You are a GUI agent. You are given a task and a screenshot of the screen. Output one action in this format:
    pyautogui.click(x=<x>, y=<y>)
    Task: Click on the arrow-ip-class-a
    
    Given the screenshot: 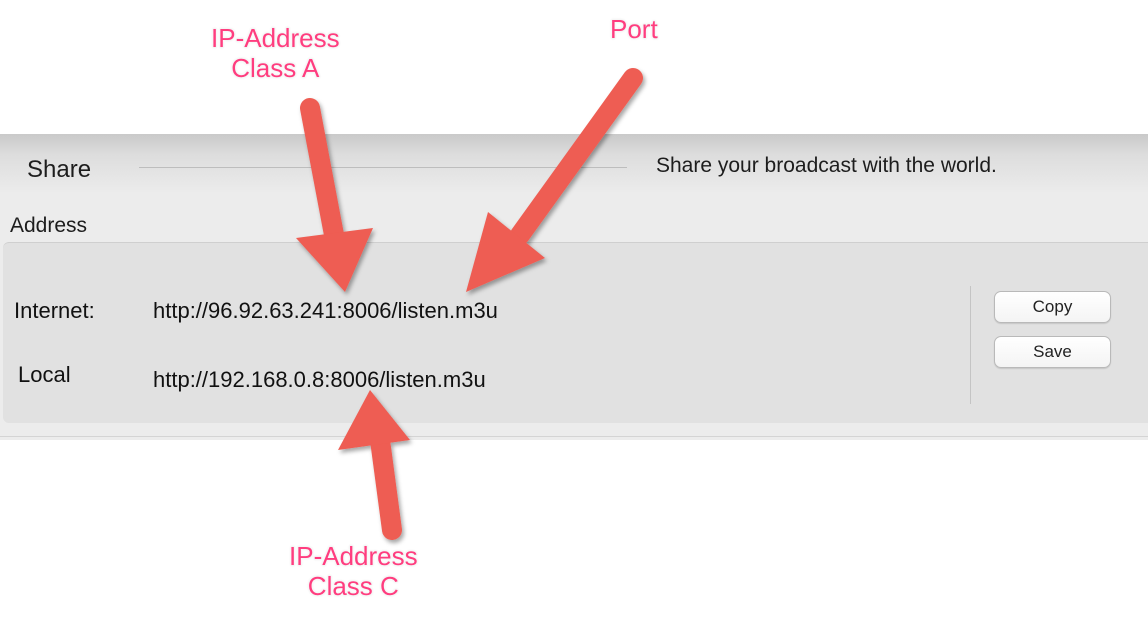 What is the action you would take?
    pyautogui.click(x=334, y=195)
    